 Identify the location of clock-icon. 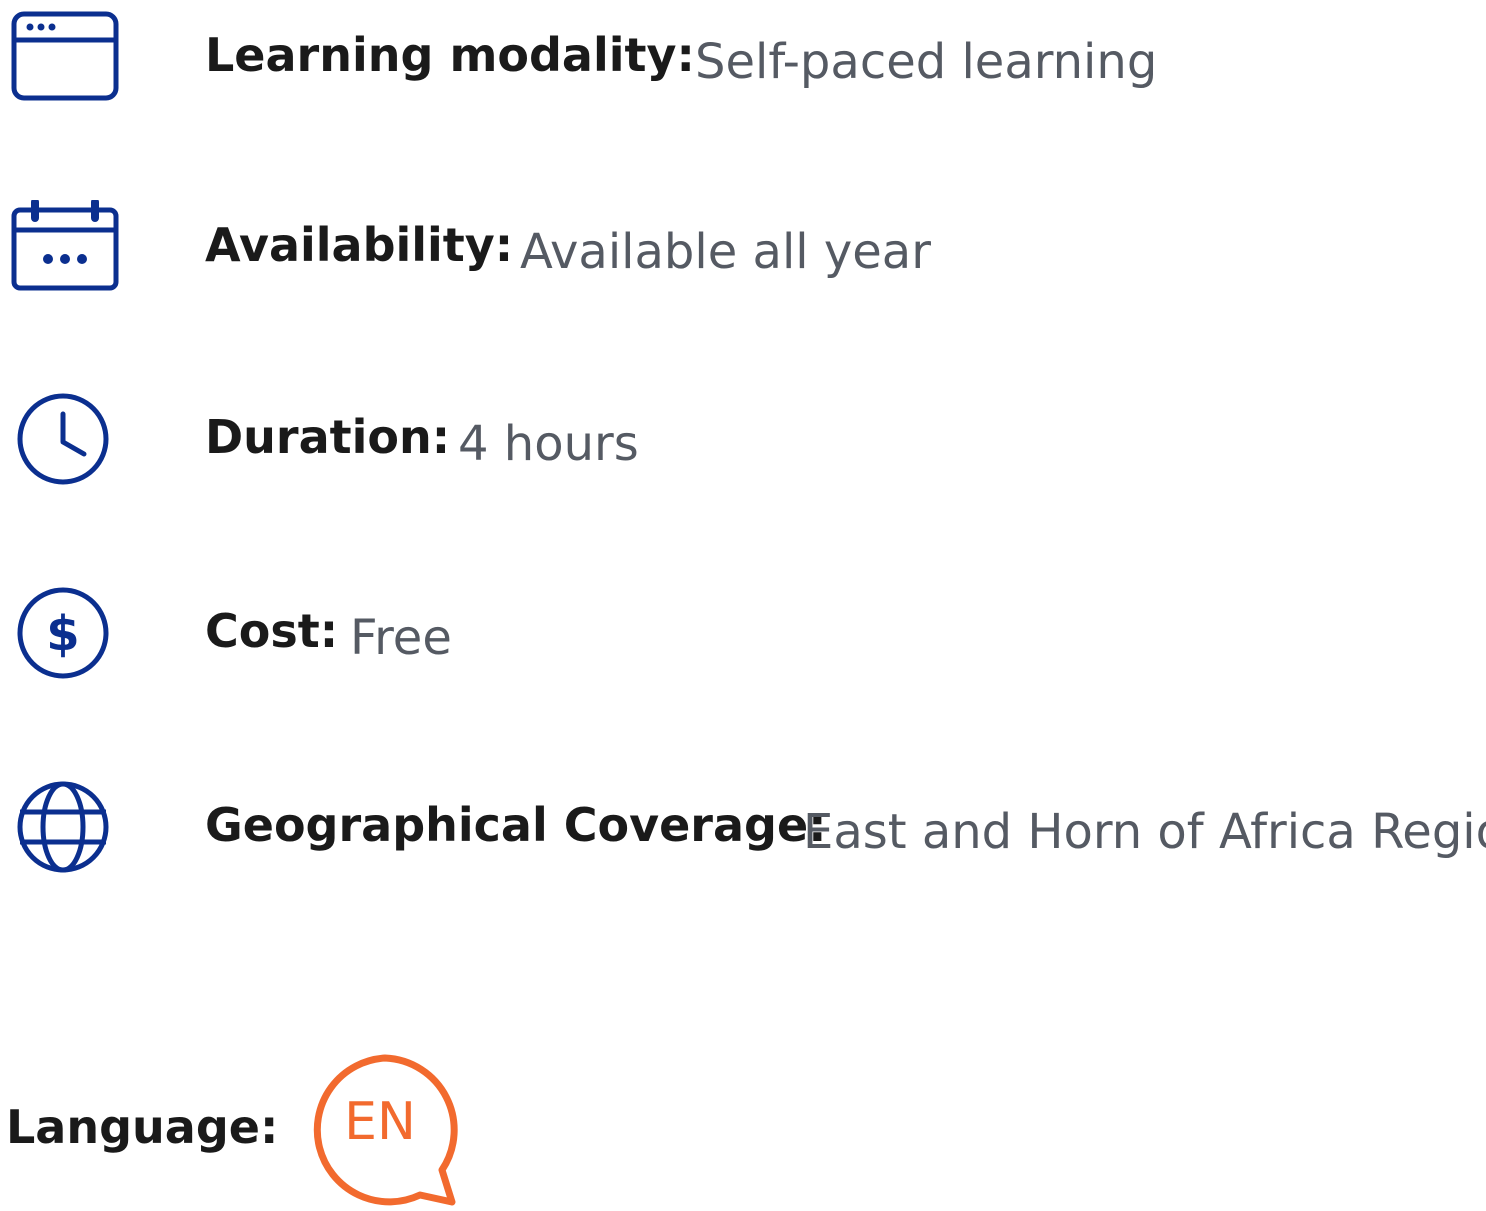
(63, 439).